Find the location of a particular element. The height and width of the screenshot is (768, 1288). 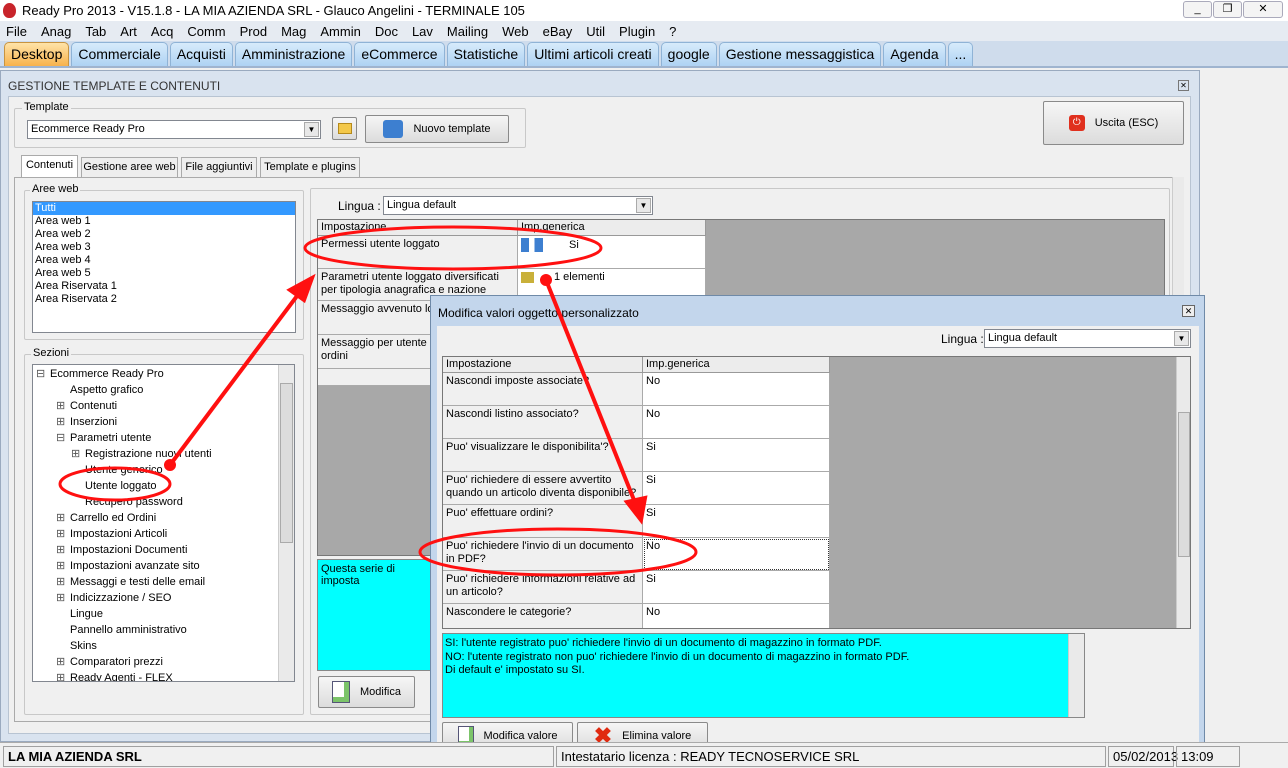

status-time: 13:09 is located at coordinates (1208, 756).